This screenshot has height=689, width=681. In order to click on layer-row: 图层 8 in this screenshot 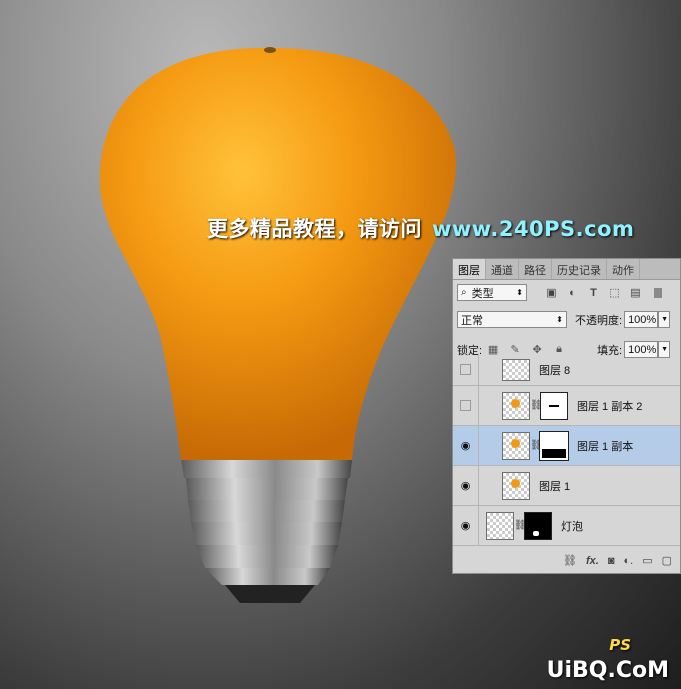, I will do `click(566, 370)`.